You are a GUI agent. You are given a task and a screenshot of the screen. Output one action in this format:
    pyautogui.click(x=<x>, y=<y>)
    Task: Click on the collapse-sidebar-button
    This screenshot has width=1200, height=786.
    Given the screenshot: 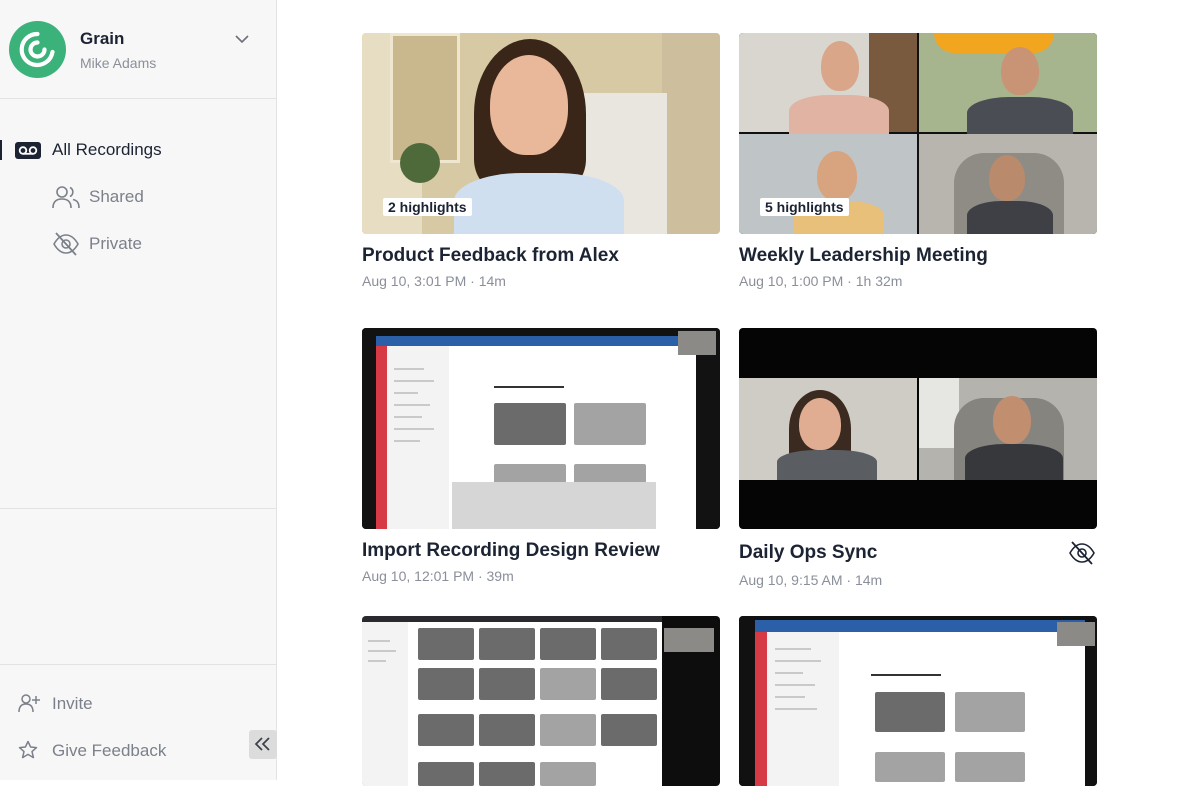 What is the action you would take?
    pyautogui.click(x=263, y=744)
    